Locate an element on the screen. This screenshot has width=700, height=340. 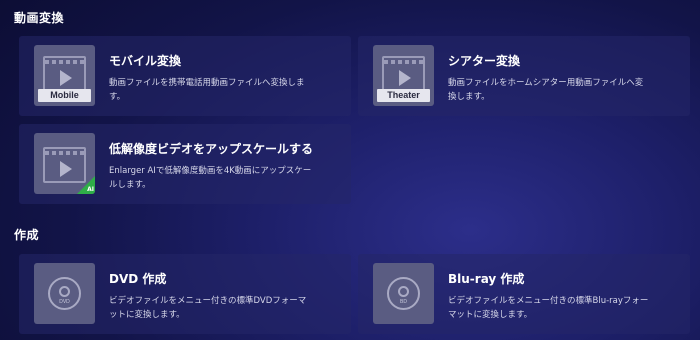
card-title-dvd: DVD 作成 is located at coordinates (138, 279).